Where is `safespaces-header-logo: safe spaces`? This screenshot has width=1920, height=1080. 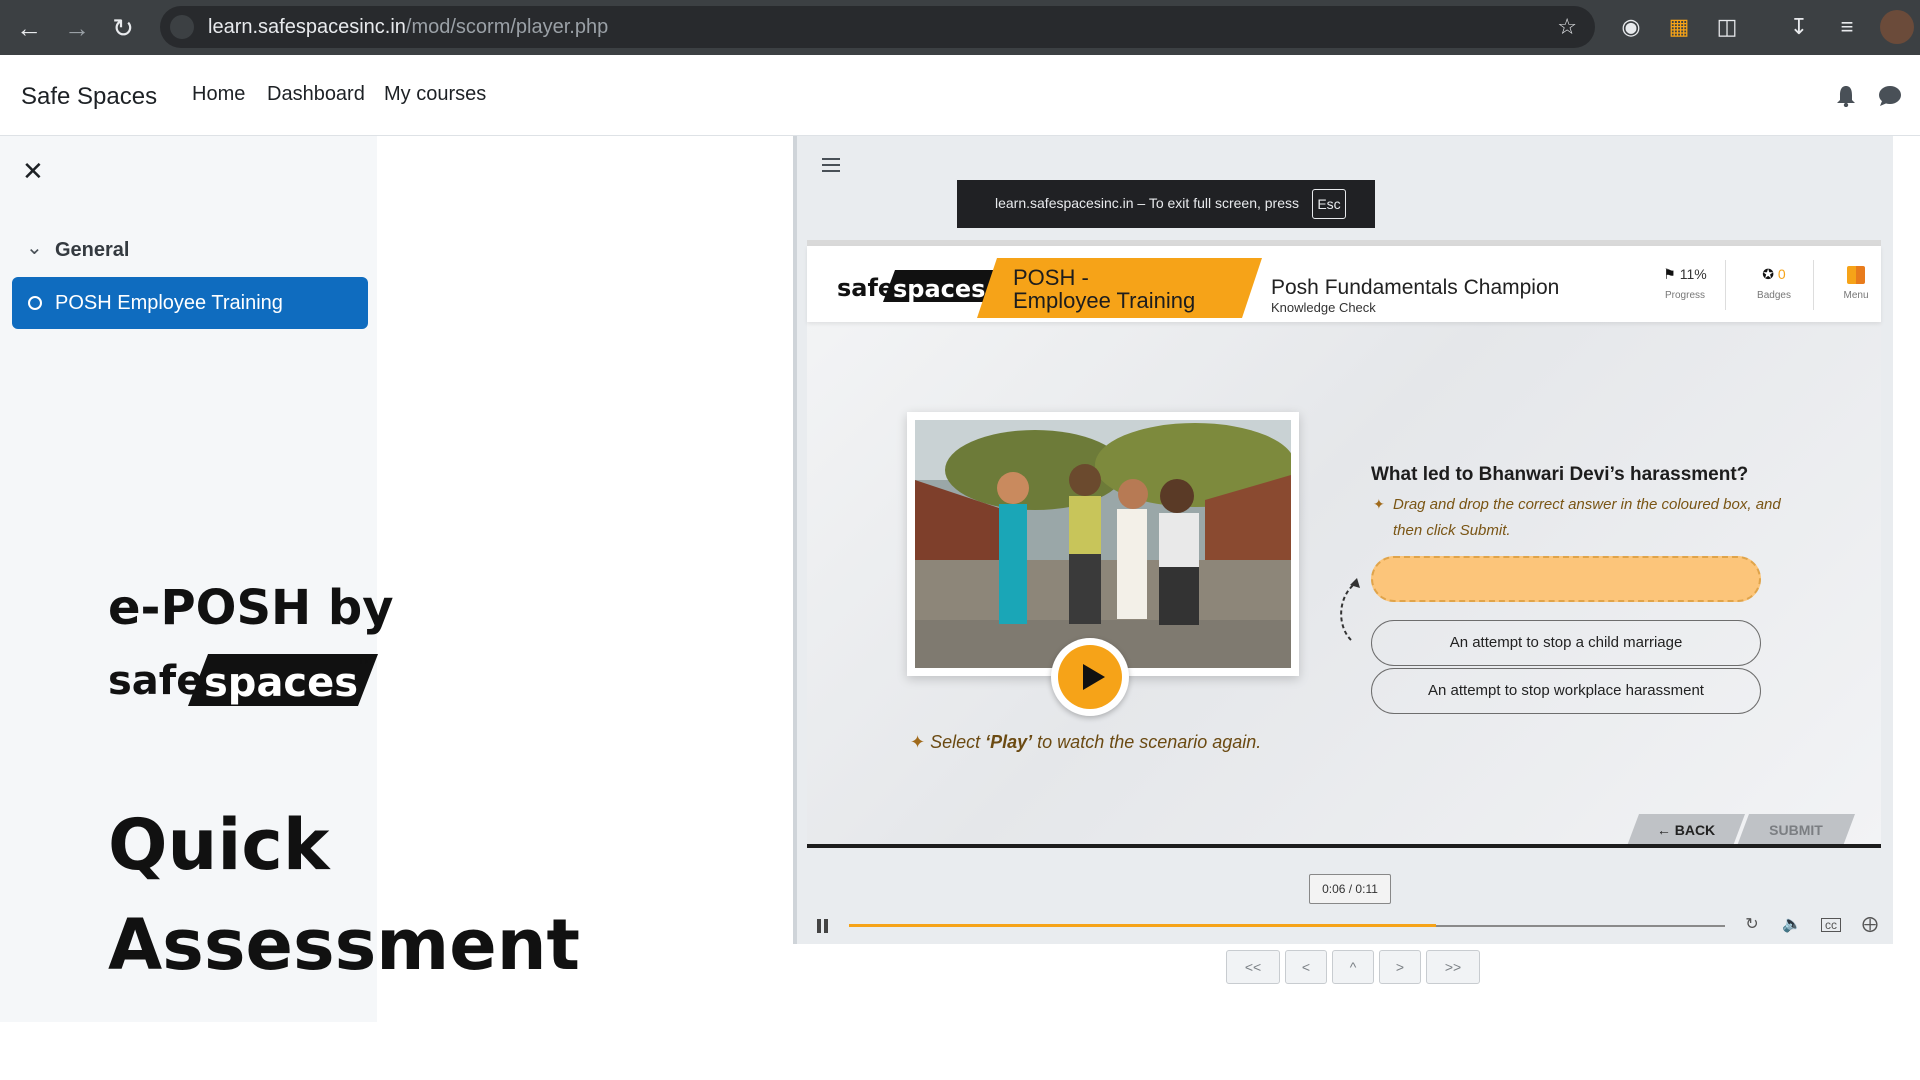
safespaces-header-logo: safe spaces is located at coordinates (916, 286).